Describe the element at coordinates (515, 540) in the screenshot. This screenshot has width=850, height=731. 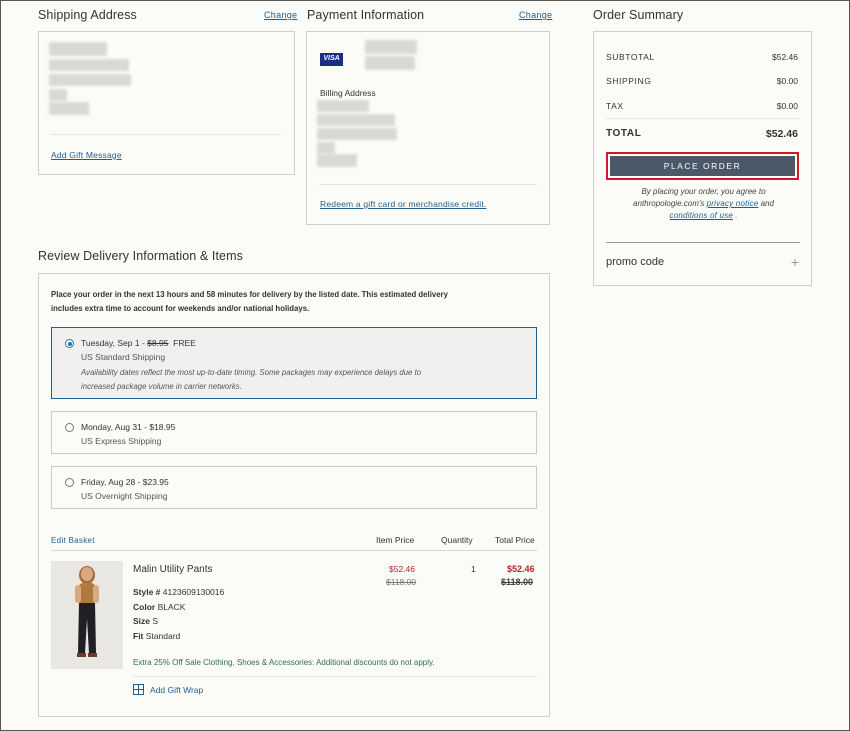
I see `col-total-price: Total Price` at that location.